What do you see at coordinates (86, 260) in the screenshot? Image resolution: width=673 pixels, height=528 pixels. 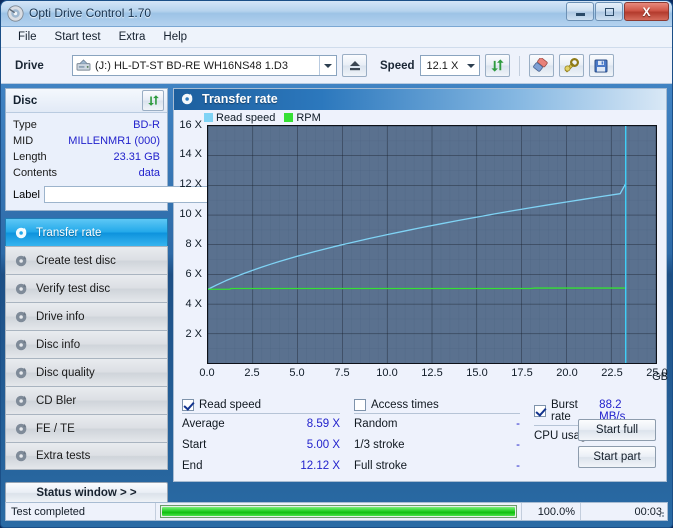 I see `sidebar-item-create-test-disc: Create test disc` at bounding box center [86, 260].